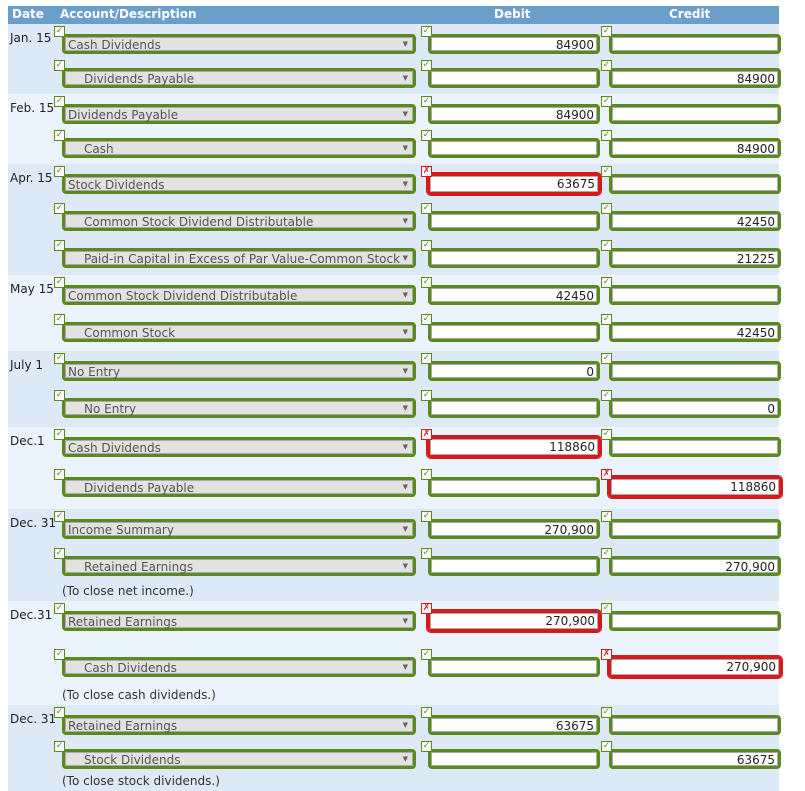 This screenshot has width=805, height=791. What do you see at coordinates (514, 447) in the screenshot?
I see `debit-input: 118860` at bounding box center [514, 447].